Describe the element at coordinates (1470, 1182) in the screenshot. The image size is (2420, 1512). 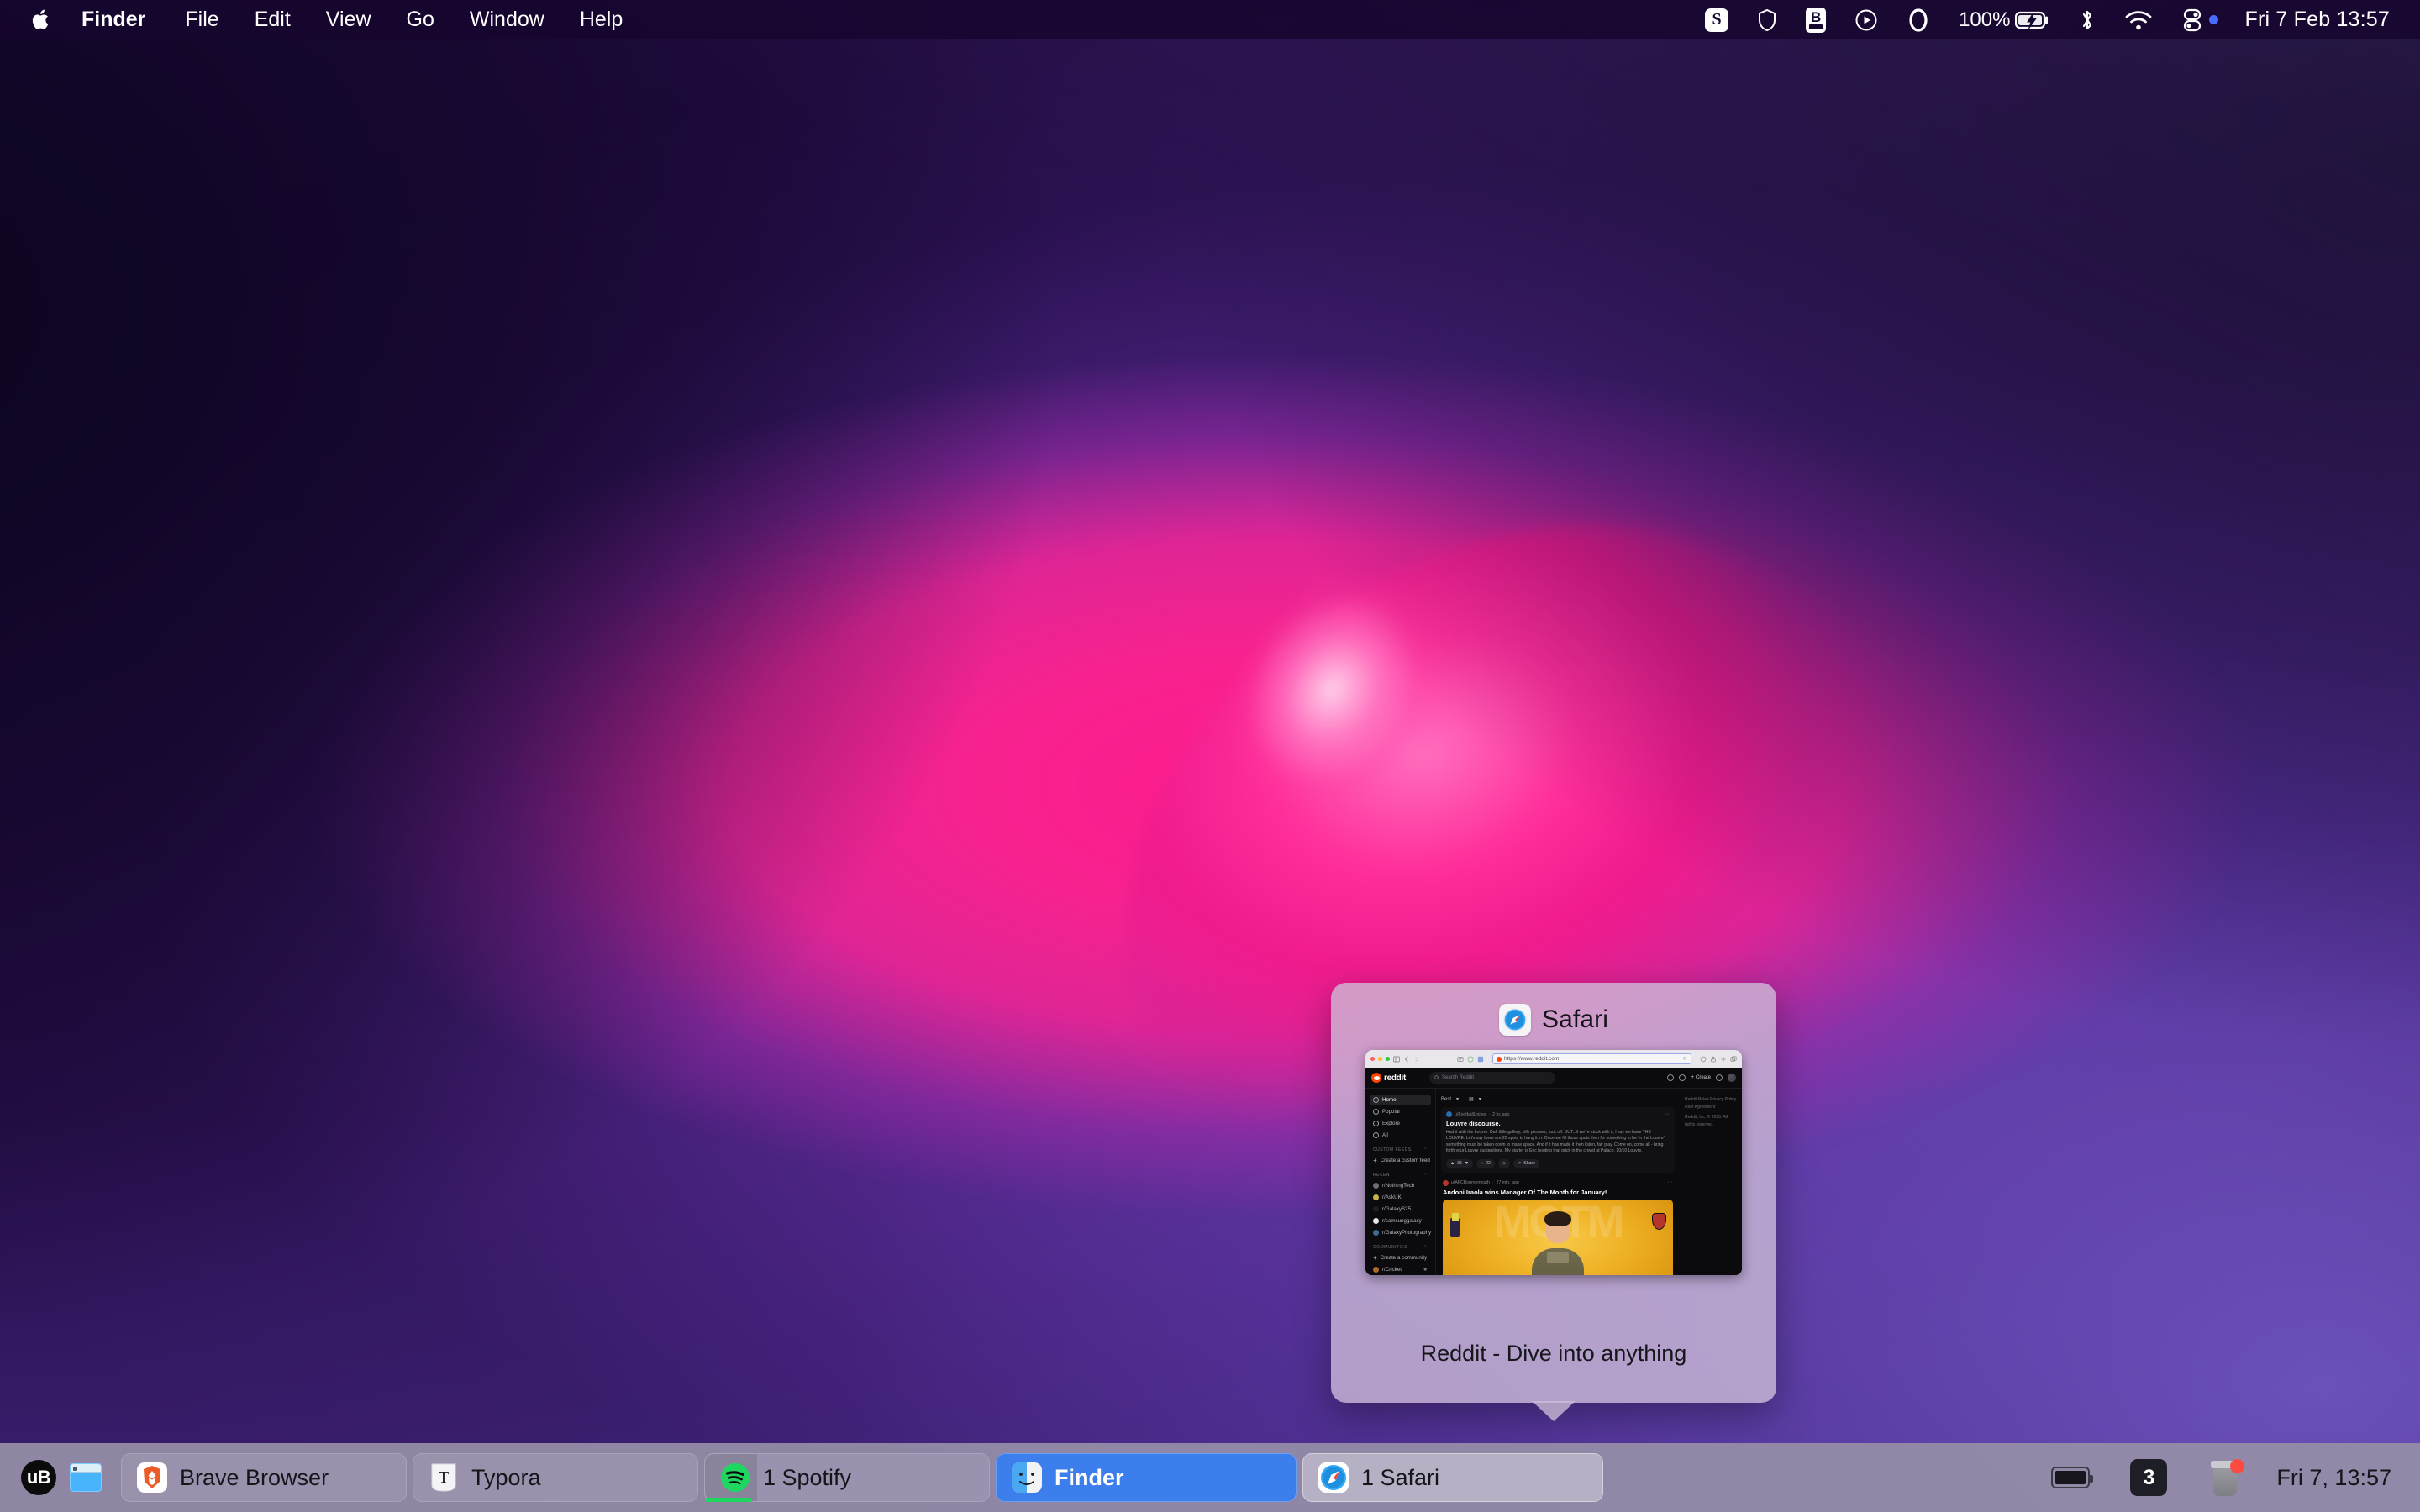
I see `post-author: u/AFCBournemouth` at that location.